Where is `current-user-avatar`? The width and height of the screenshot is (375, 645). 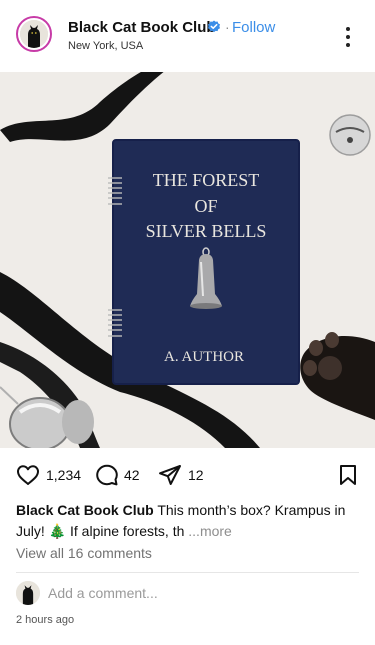 current-user-avatar is located at coordinates (28, 593).